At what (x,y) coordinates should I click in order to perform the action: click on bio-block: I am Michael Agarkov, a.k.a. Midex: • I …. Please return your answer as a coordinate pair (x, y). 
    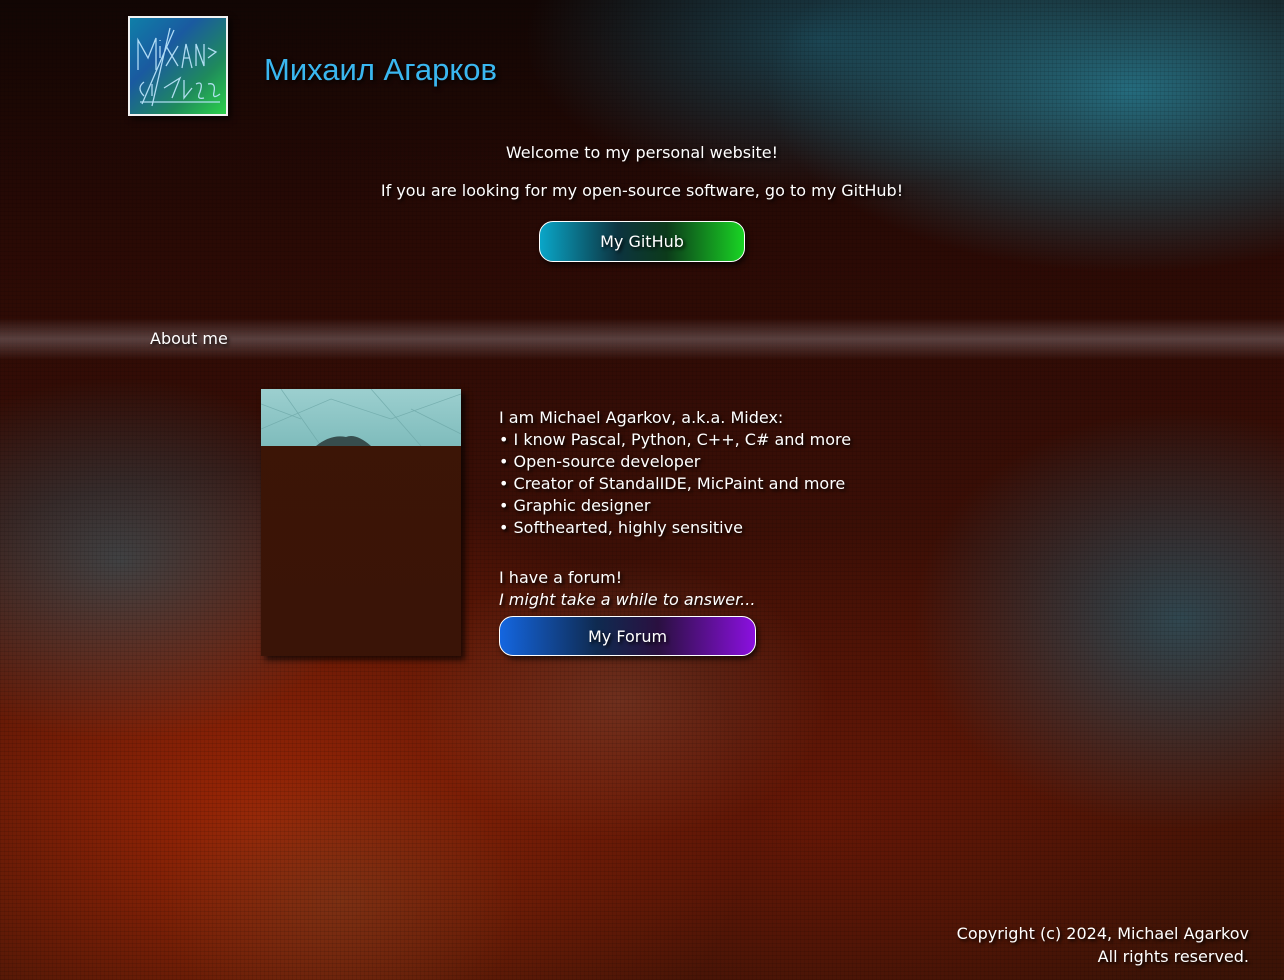
    Looking at the image, I should click on (709, 509).